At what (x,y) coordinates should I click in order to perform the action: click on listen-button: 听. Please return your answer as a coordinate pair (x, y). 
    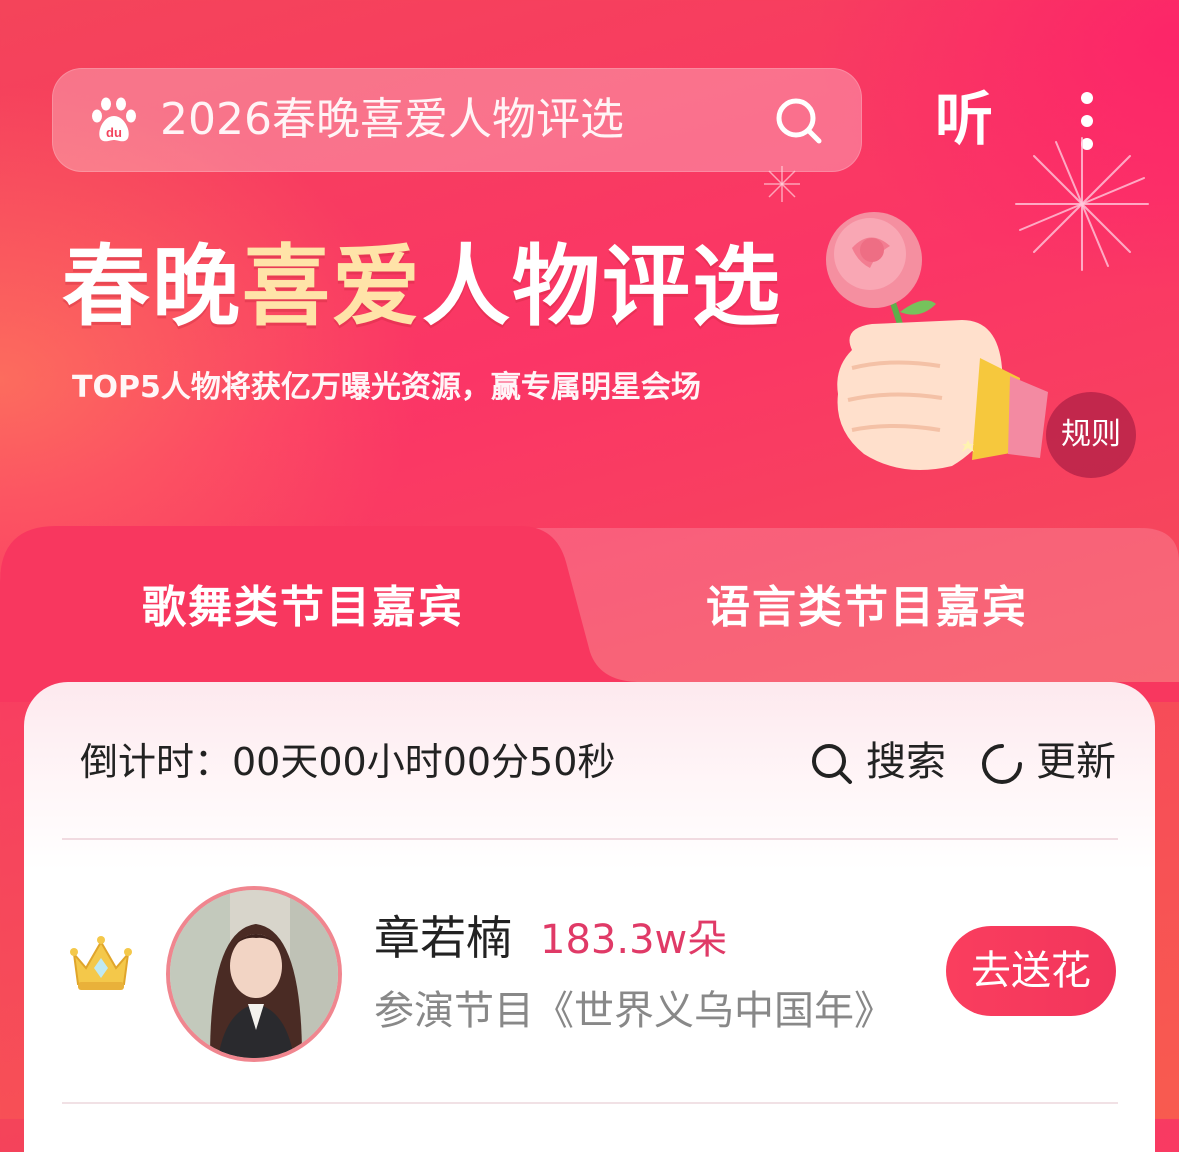
    Looking at the image, I should click on (964, 119).